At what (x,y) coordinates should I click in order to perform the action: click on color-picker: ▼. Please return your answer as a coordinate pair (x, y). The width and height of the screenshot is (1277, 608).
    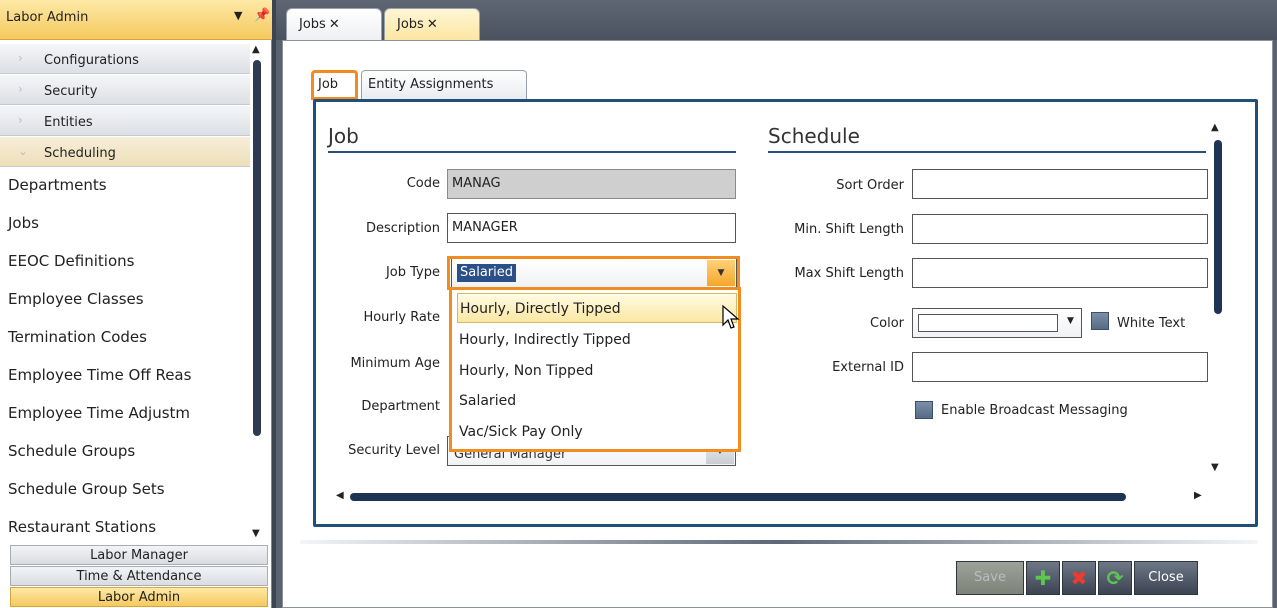
    Looking at the image, I should click on (997, 323).